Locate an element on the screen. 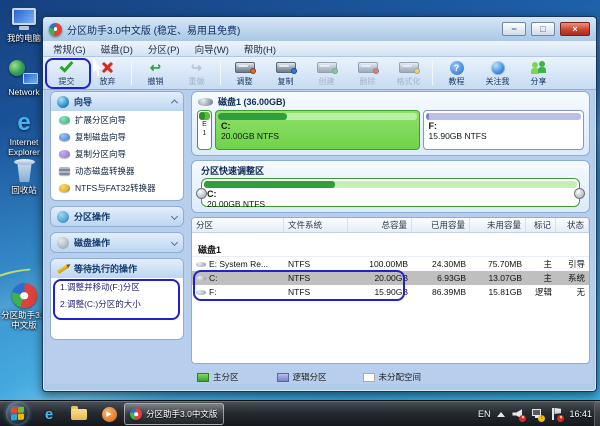 The image size is (600, 426). desktop-icon-label: 我的电脑 is located at coordinates (23, 38).